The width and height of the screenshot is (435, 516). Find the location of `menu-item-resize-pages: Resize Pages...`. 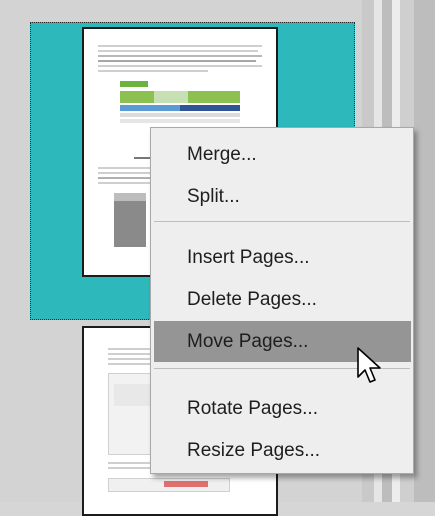

menu-item-resize-pages: Resize Pages... is located at coordinates (282, 450).